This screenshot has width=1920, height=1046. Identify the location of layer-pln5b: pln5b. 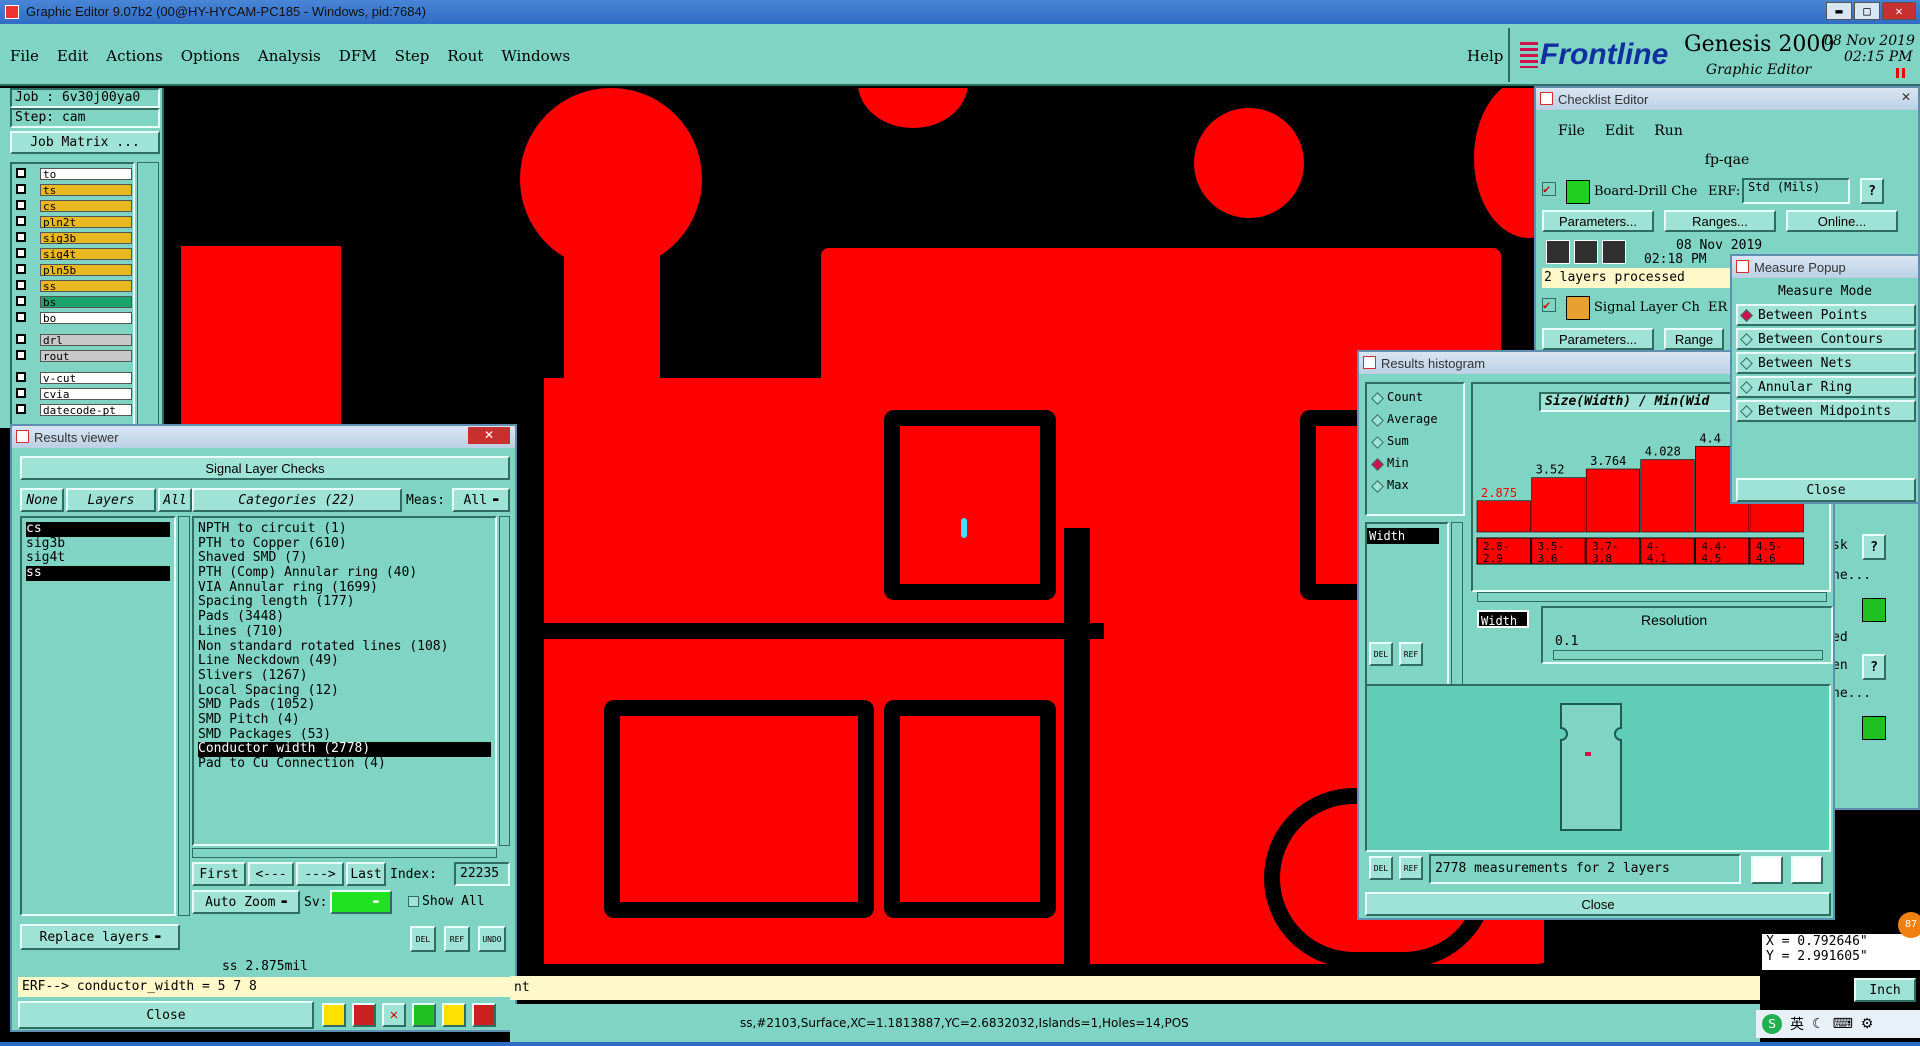
(86, 270).